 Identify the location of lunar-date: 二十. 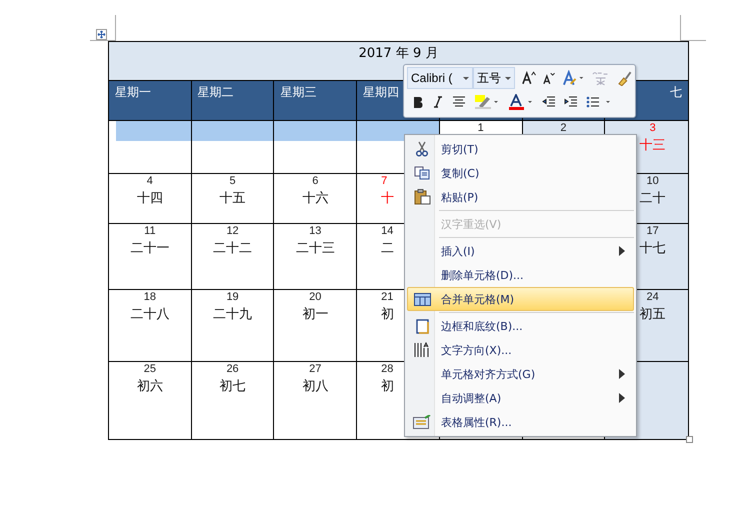
(653, 199).